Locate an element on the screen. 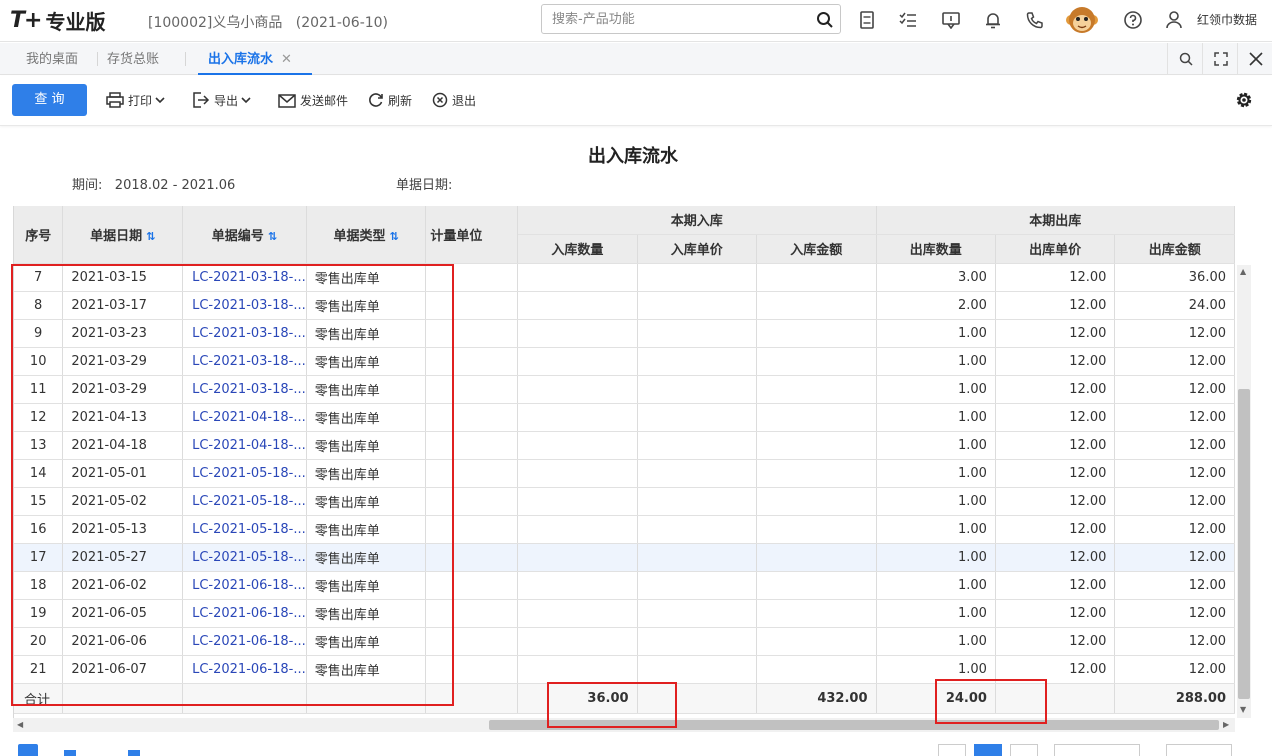 The image size is (1272, 756). page-size-select is located at coordinates (1097, 750).